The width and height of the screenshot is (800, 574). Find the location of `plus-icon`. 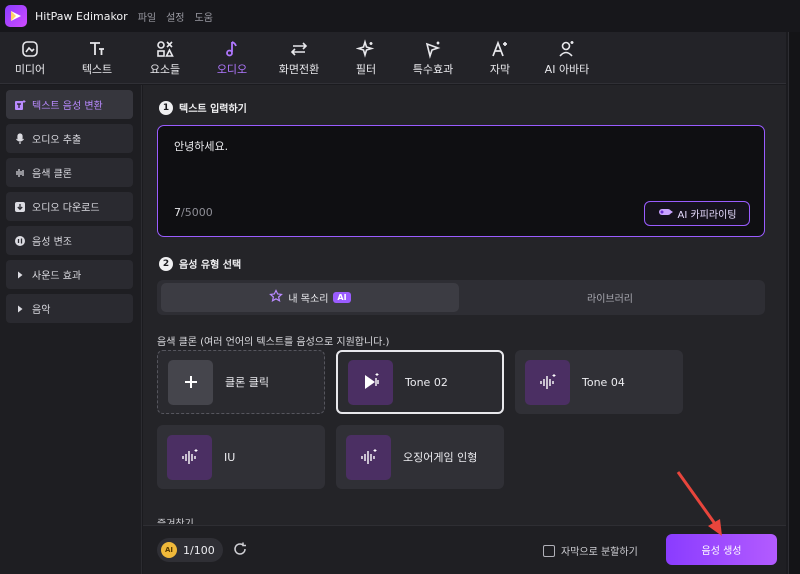

plus-icon is located at coordinates (190, 382).